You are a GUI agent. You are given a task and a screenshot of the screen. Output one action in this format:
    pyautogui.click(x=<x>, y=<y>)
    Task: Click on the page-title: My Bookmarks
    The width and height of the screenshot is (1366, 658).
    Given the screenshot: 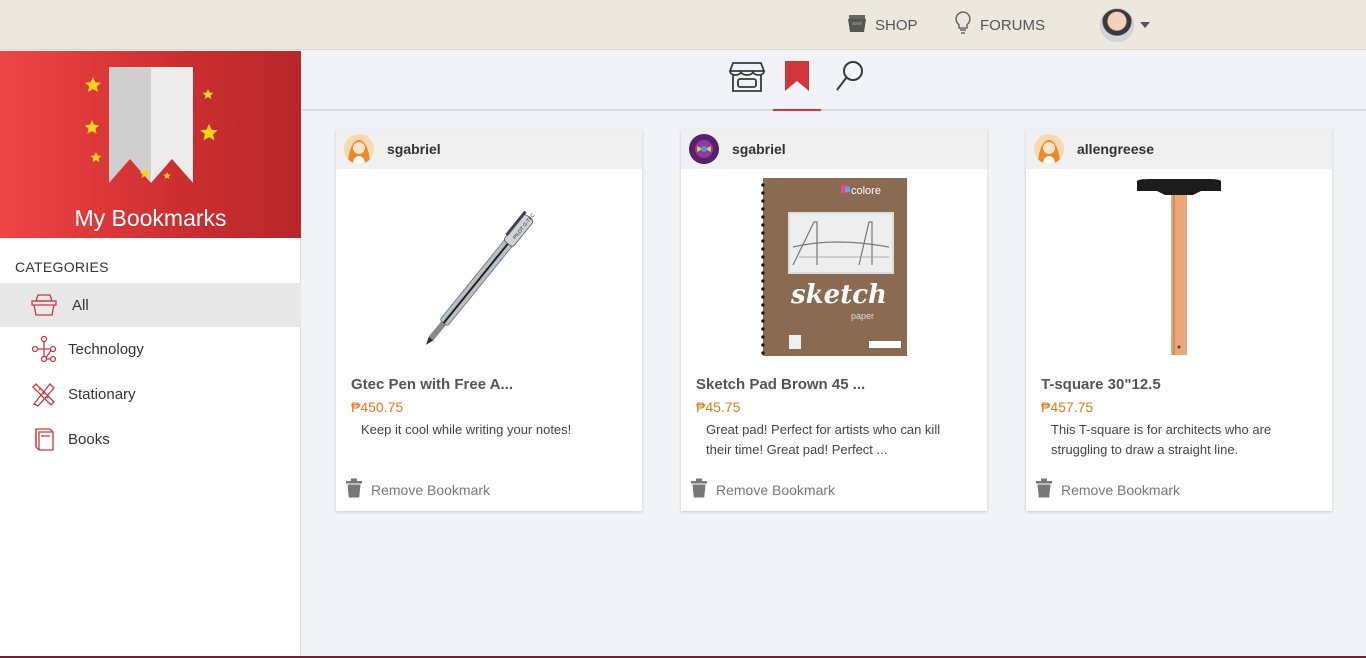 What is the action you would take?
    pyautogui.click(x=150, y=218)
    